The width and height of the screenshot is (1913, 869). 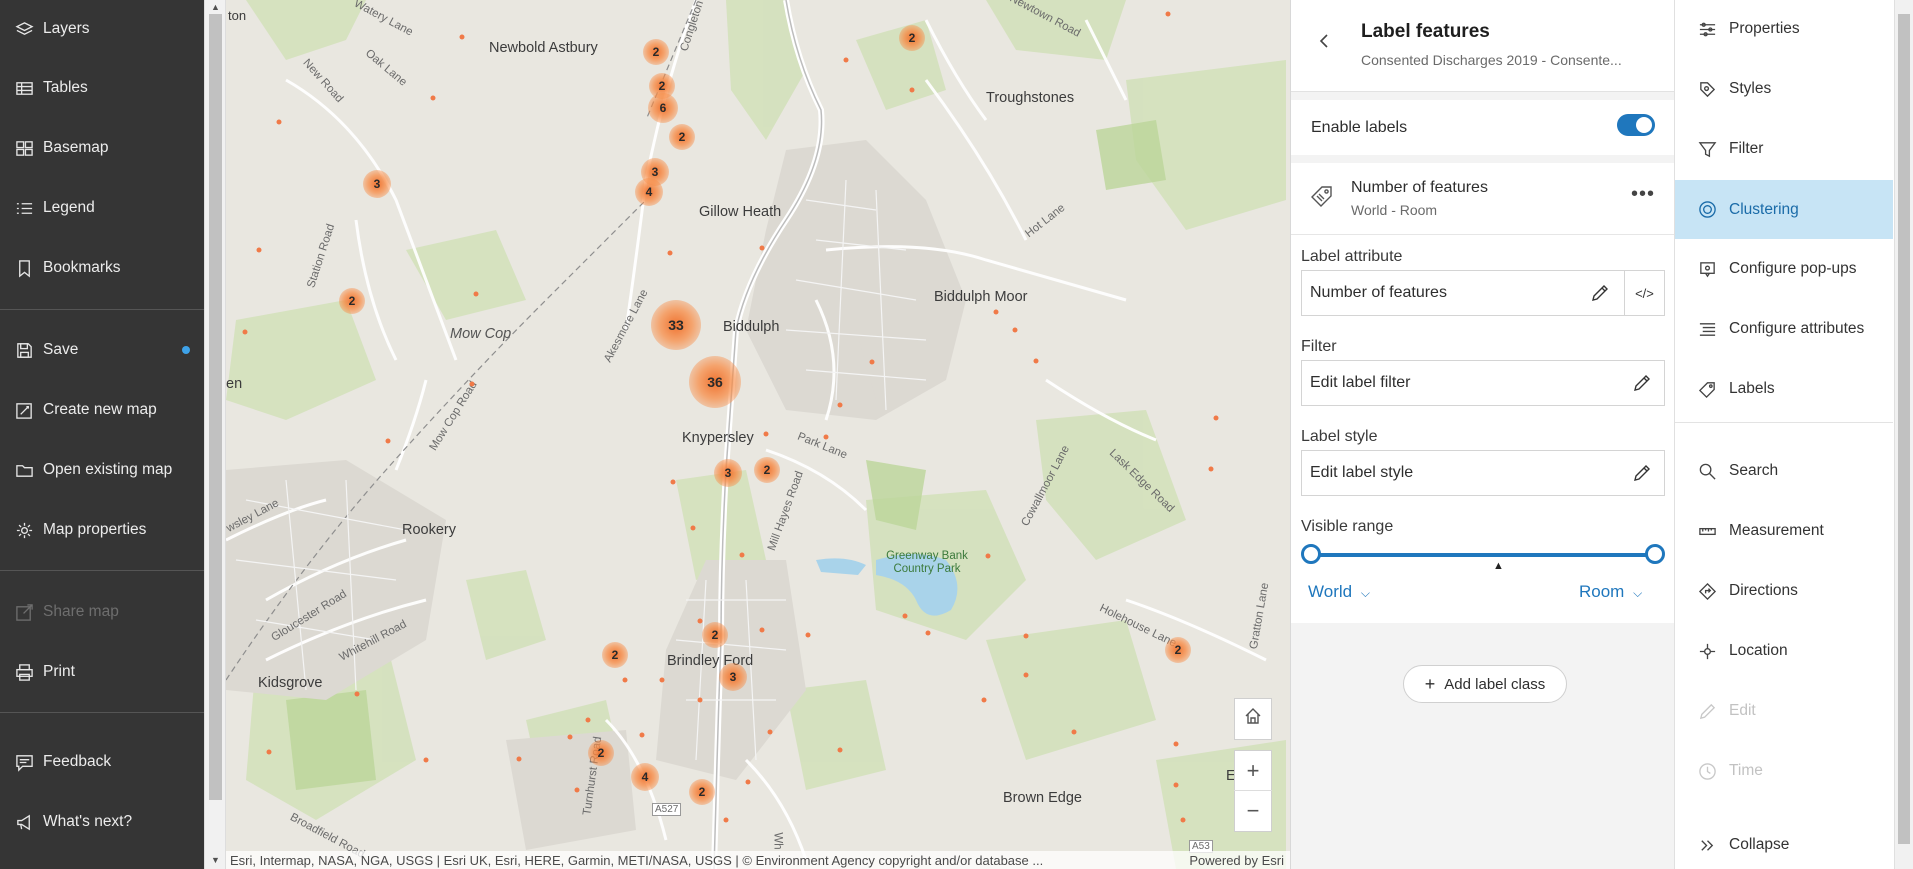 What do you see at coordinates (1483, 199) in the screenshot?
I see `label-class-header: Number of features World - Room •••` at bounding box center [1483, 199].